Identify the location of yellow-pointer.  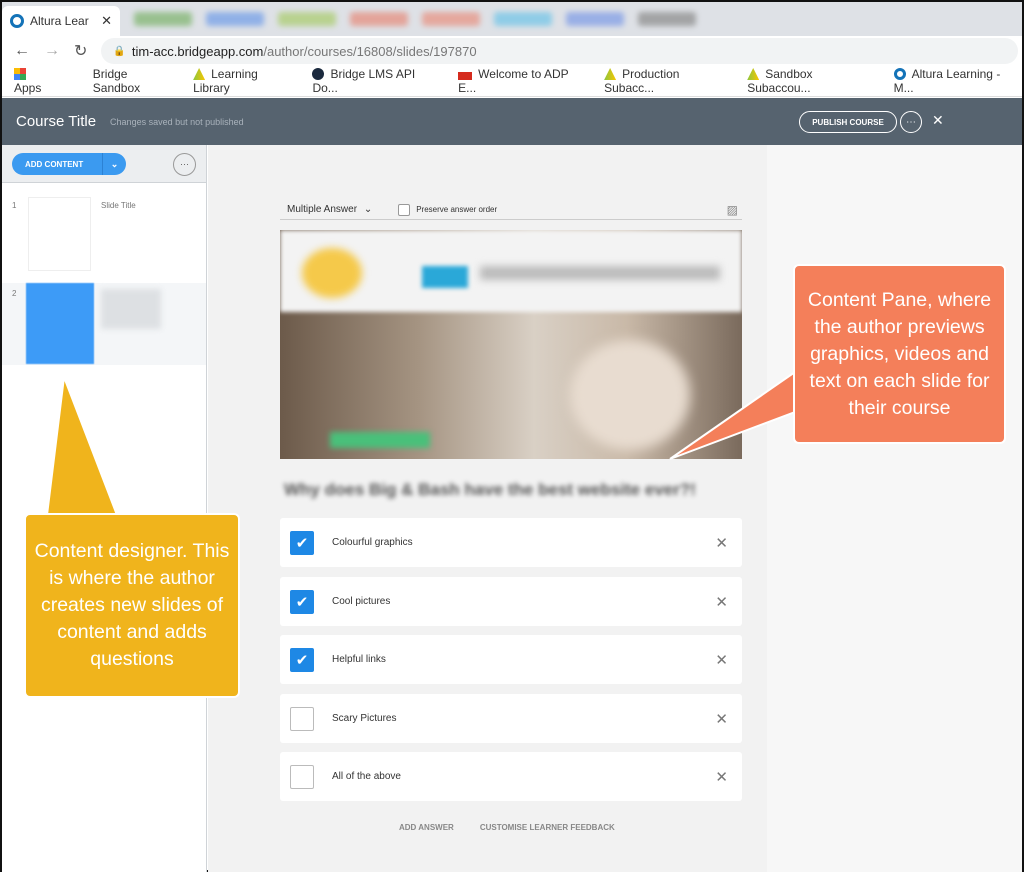
(82, 446).